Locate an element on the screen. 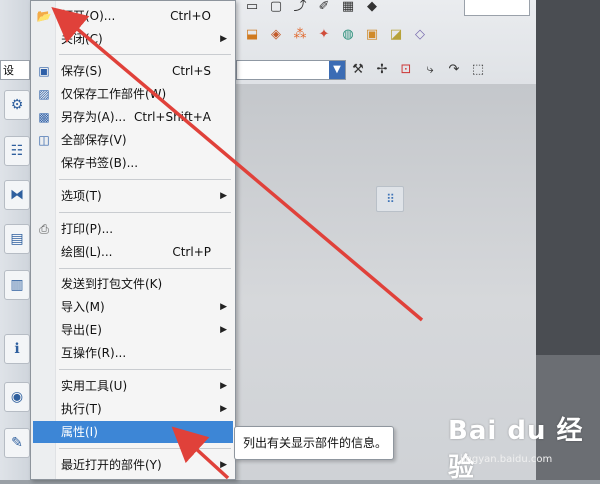 The width and height of the screenshot is (600, 484). right-panel is located at coordinates (568, 240).